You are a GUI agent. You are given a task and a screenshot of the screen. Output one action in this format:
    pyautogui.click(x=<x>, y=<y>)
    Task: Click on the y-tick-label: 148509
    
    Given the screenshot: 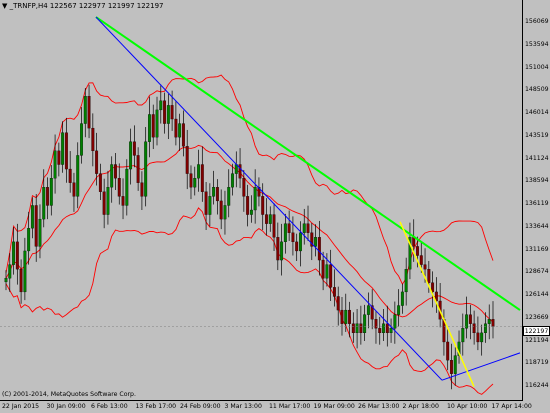 What is the action you would take?
    pyautogui.click(x=537, y=90)
    